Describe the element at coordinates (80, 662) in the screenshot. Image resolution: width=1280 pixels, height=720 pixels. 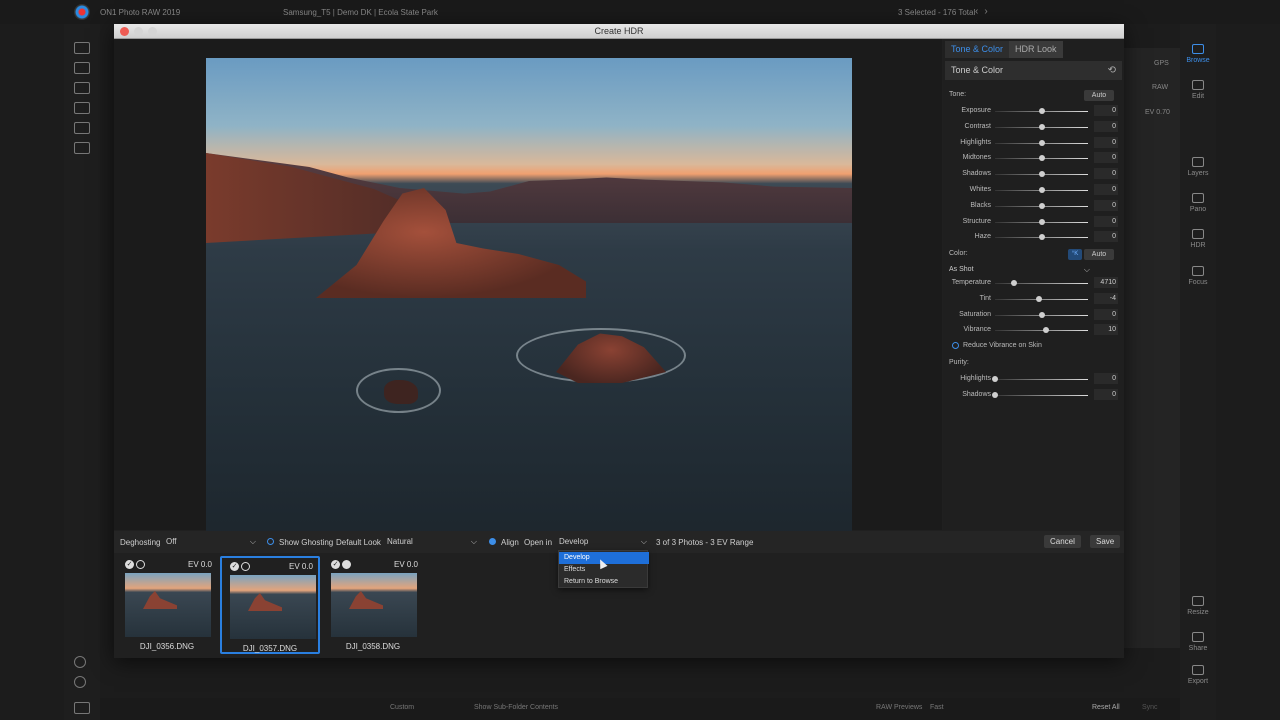
I see `user-icon` at that location.